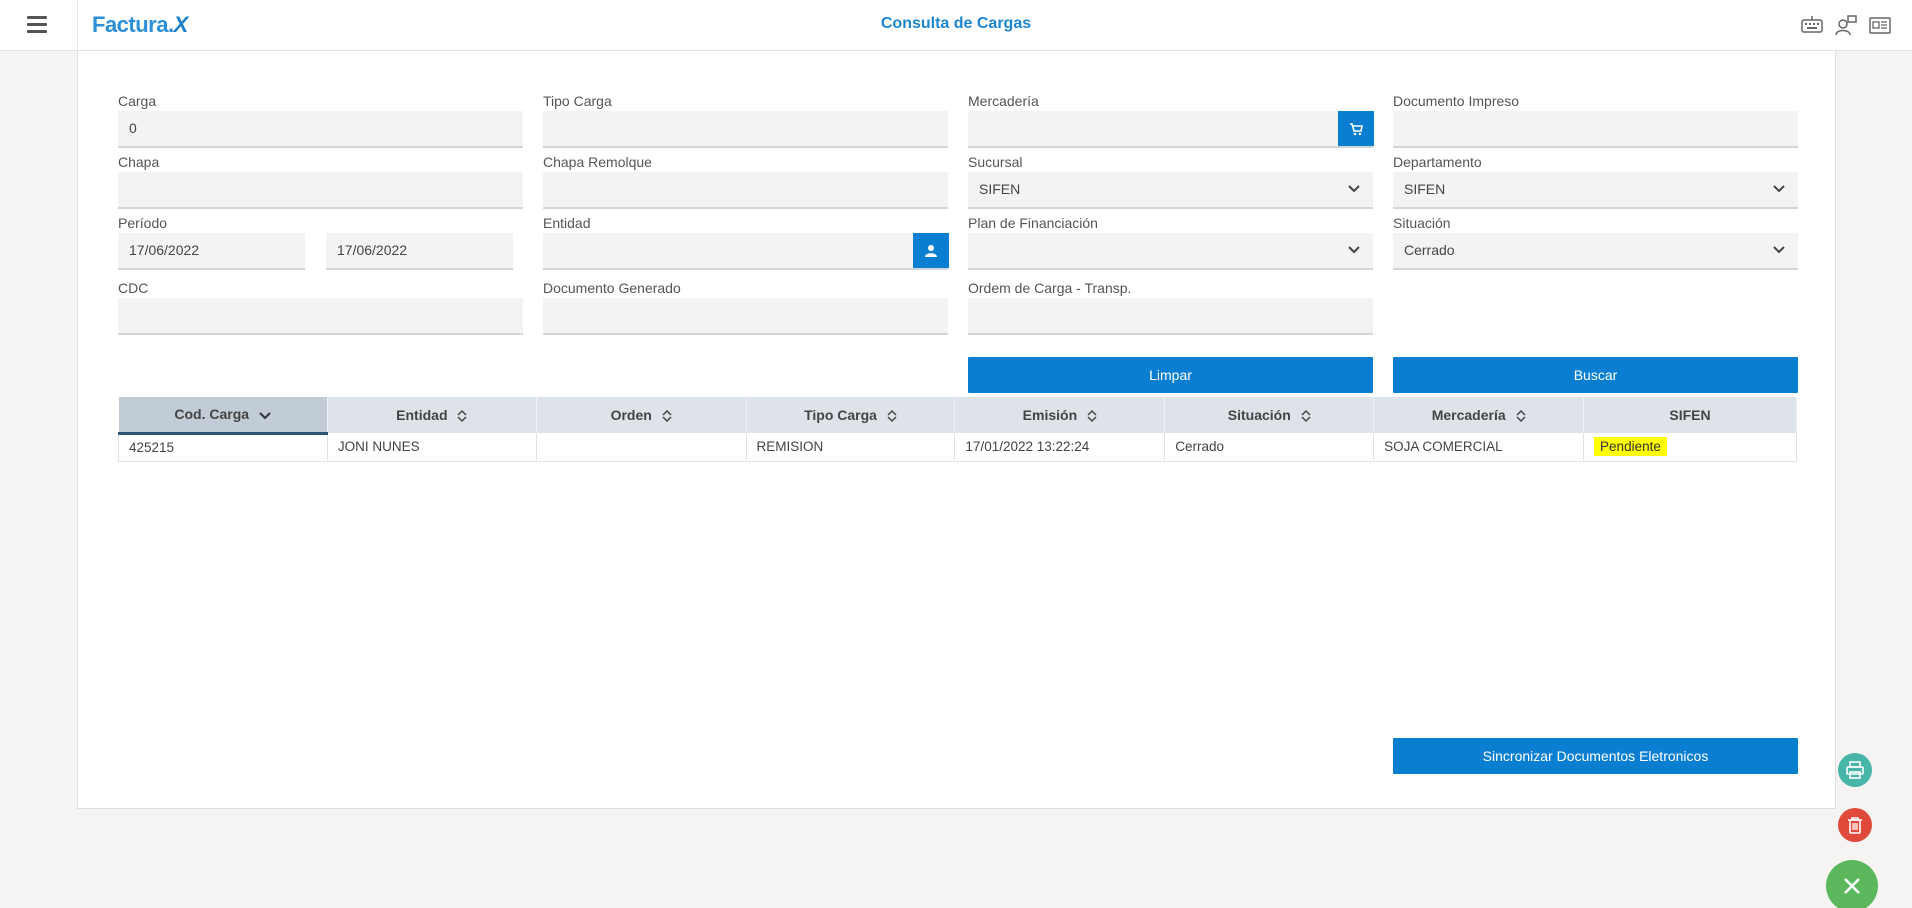  I want to click on chapa-field: Chapa, so click(320, 180).